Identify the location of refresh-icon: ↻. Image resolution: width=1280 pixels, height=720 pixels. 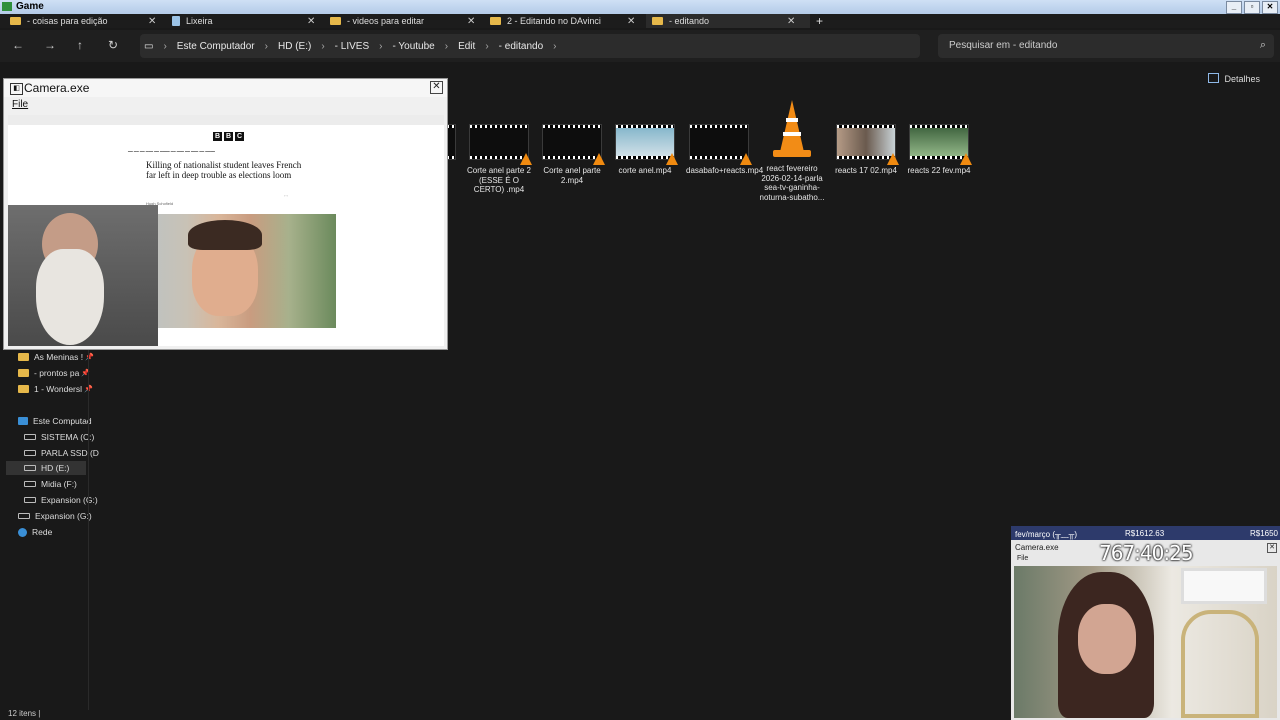
(113, 45).